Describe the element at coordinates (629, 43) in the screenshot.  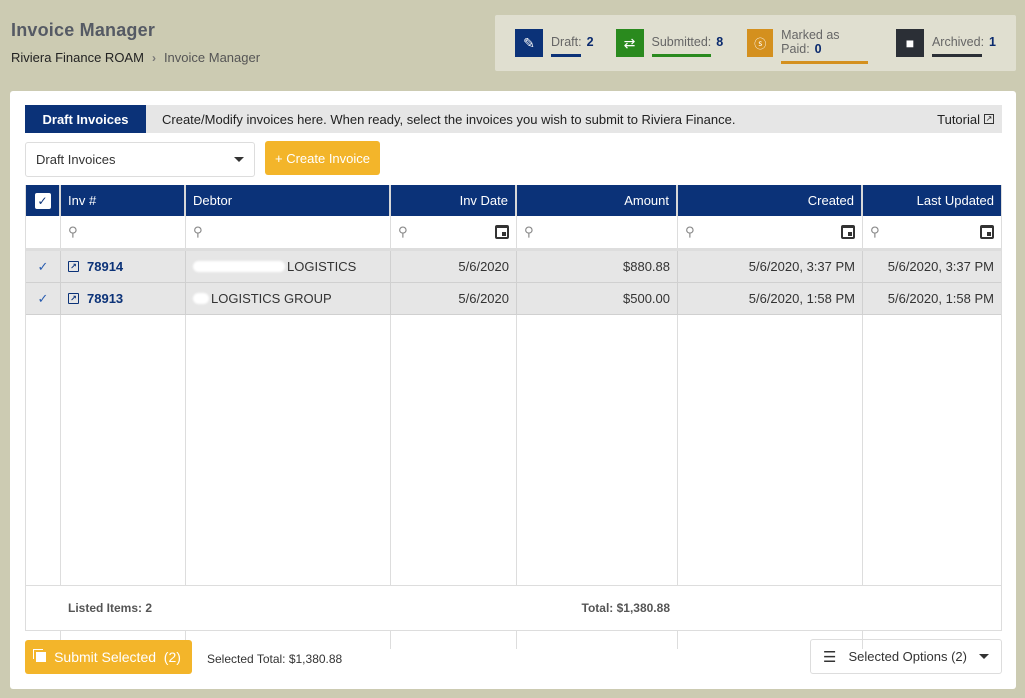
I see `submit-check-icon: ⇄` at that location.